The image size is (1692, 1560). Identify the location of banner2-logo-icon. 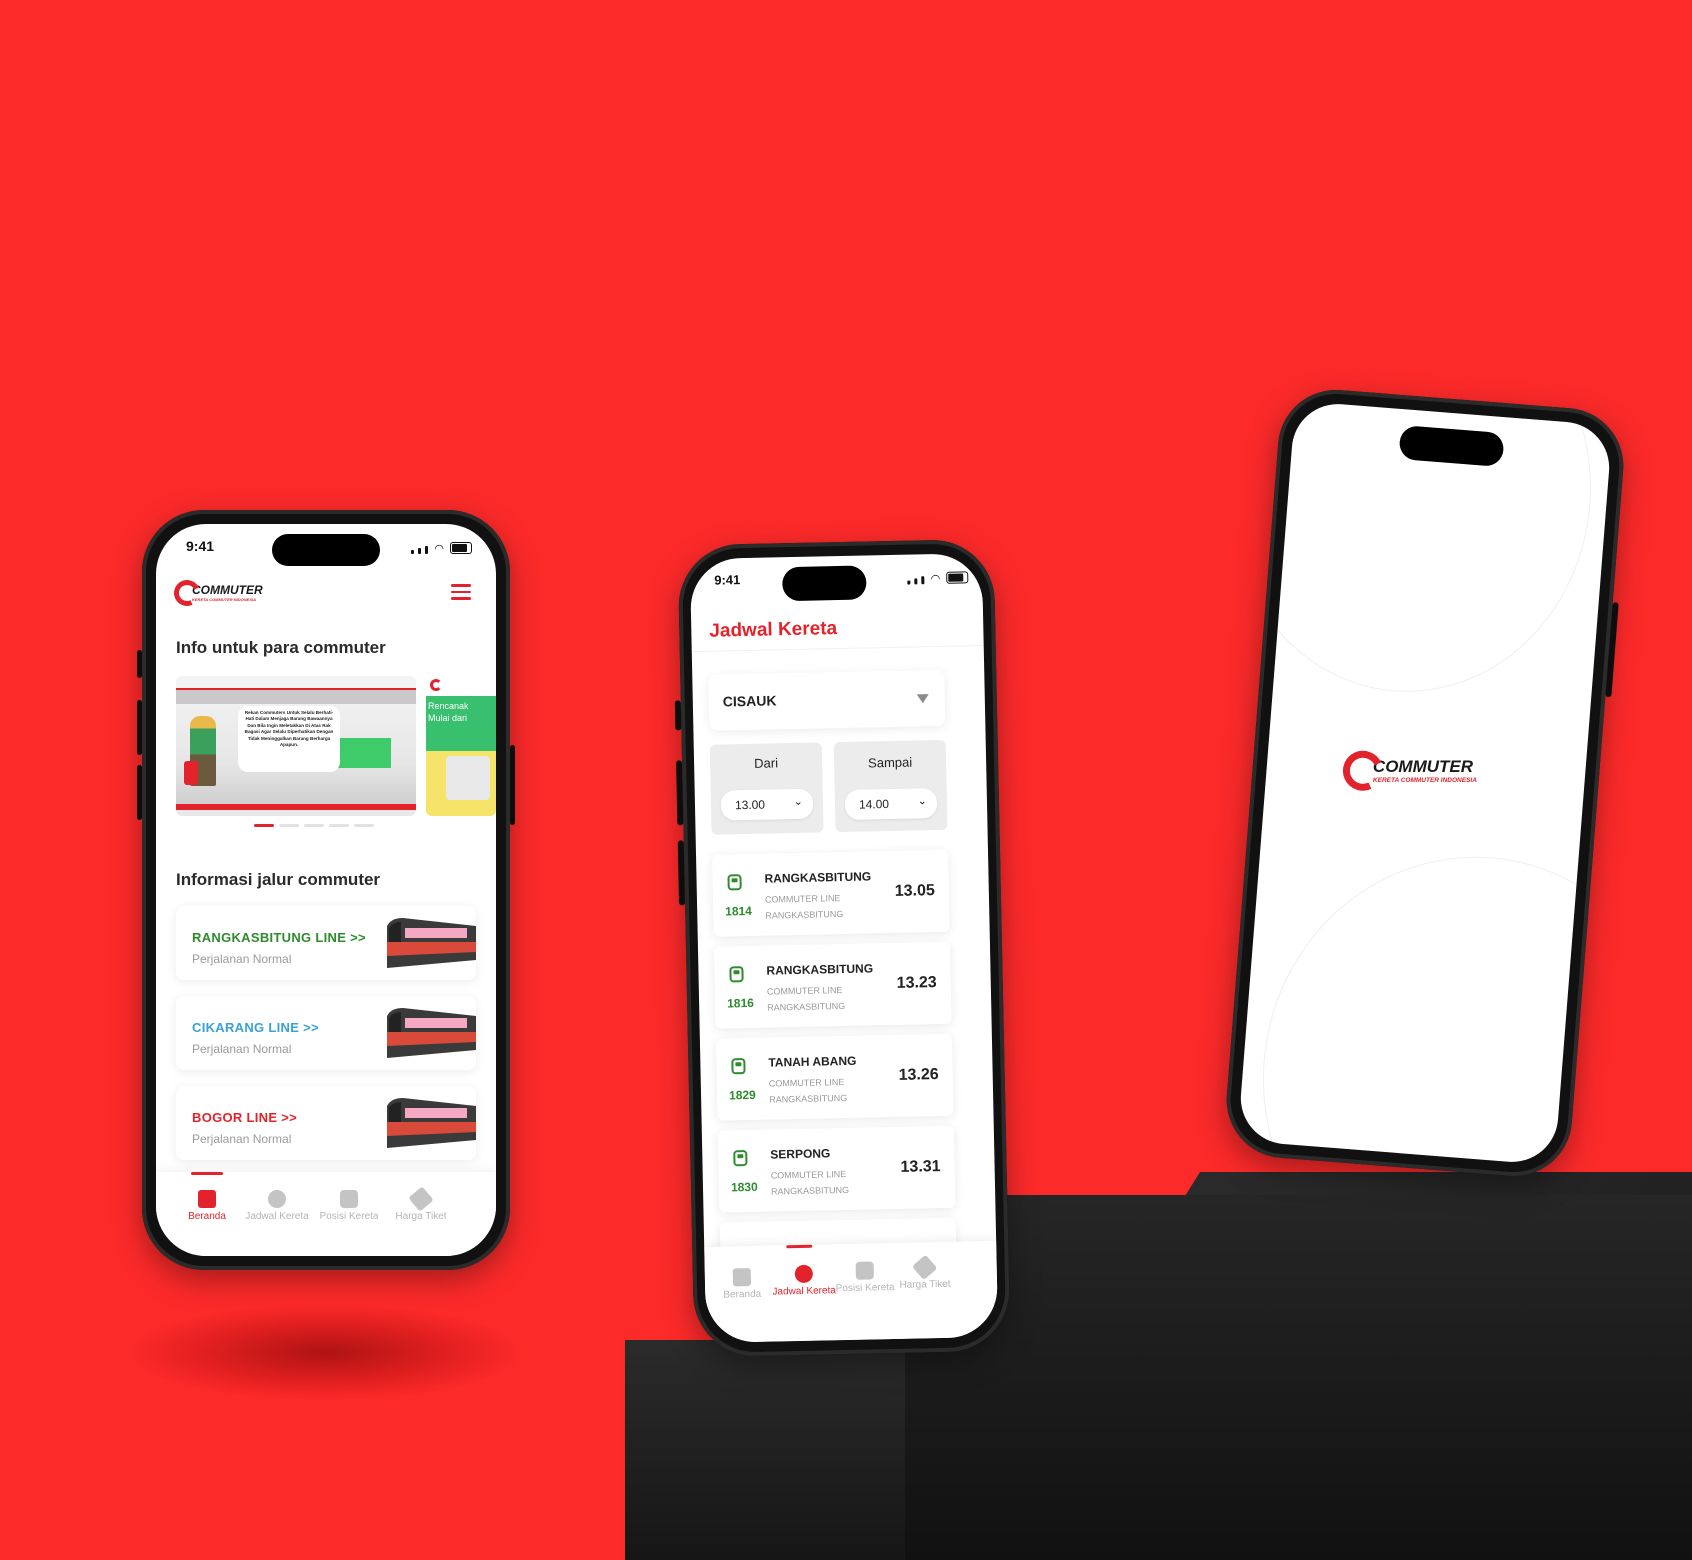
(436, 685).